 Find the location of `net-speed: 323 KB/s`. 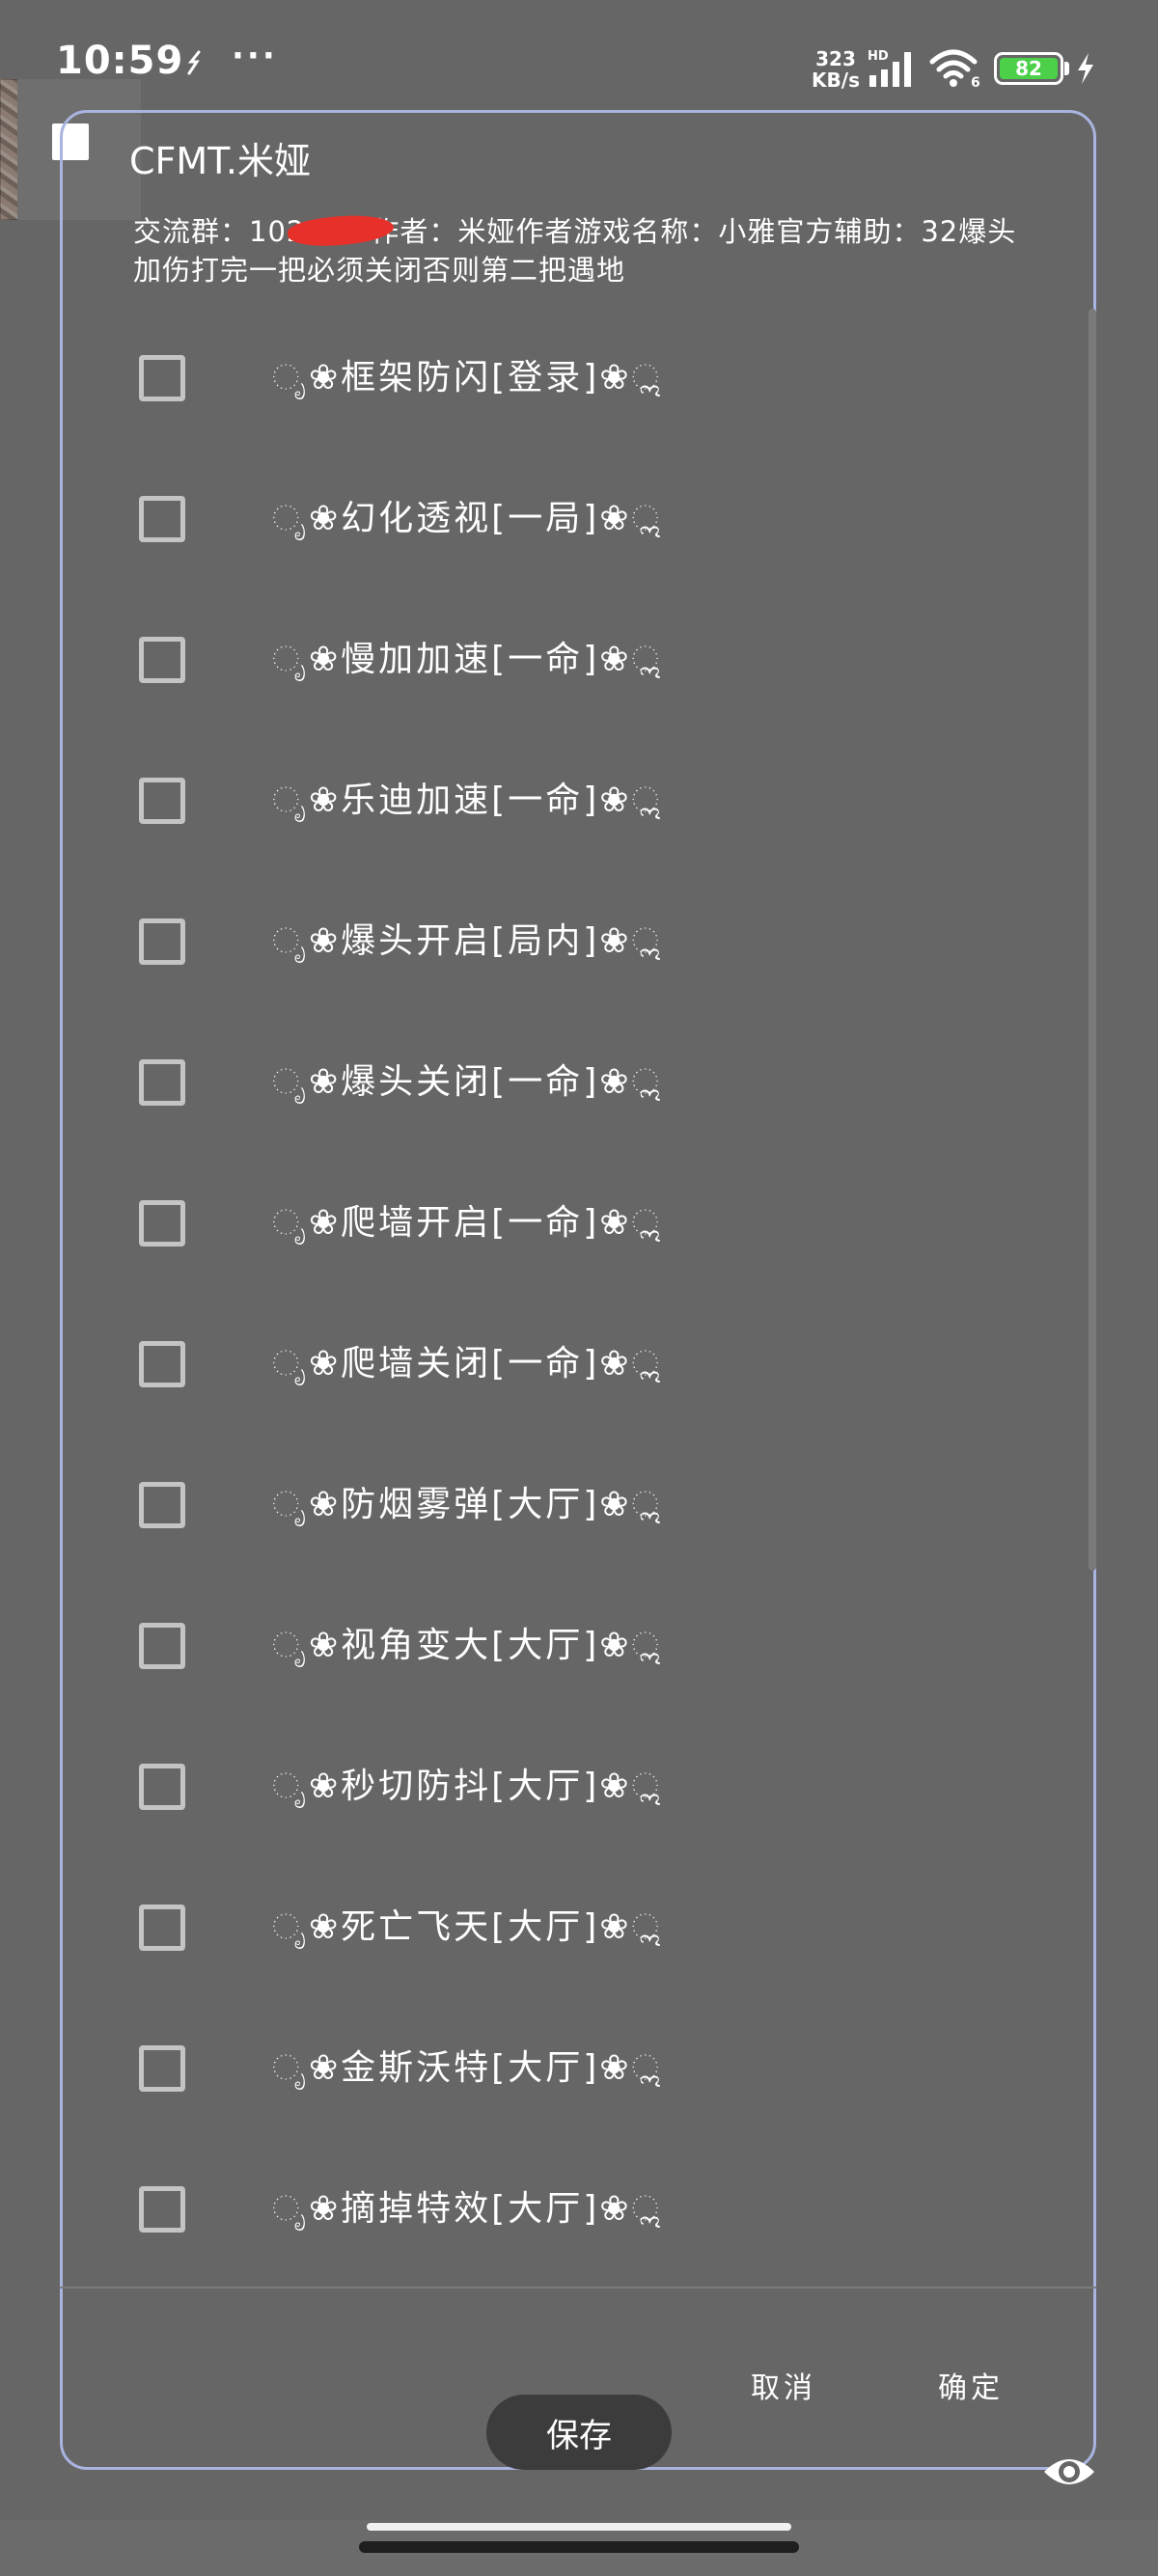

net-speed: 323 KB/s is located at coordinates (836, 69).